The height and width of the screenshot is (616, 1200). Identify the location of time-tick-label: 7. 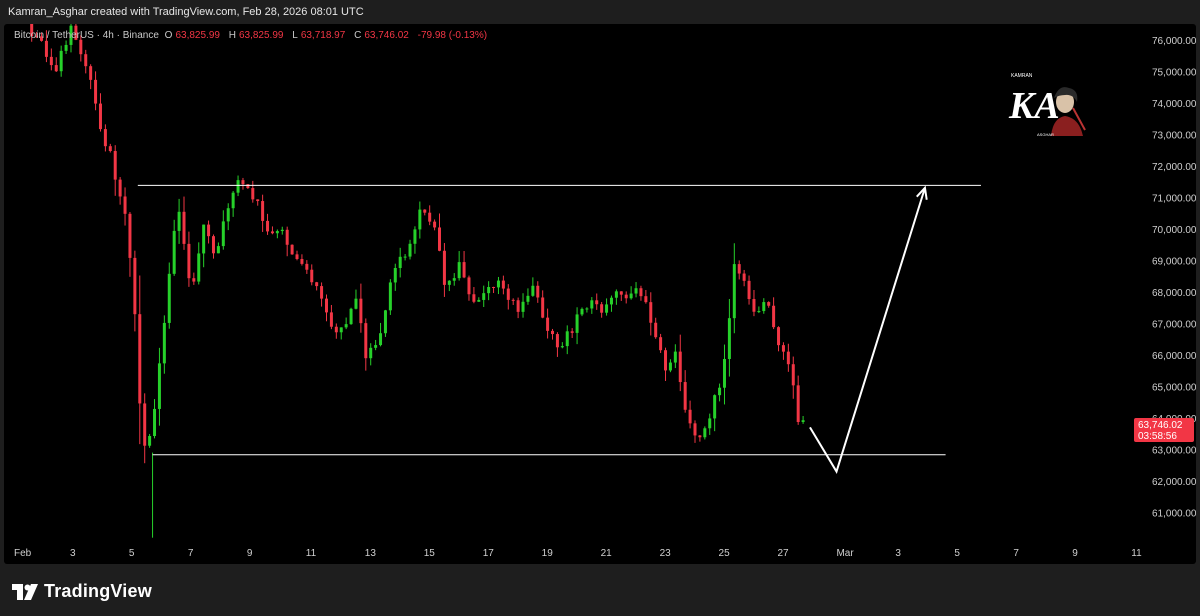
(191, 553).